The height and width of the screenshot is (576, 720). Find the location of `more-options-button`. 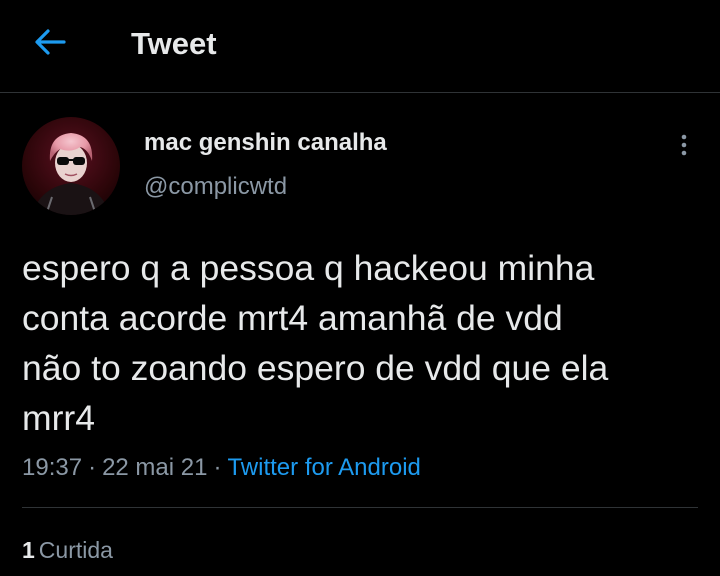

more-options-button is located at coordinates (684, 145).